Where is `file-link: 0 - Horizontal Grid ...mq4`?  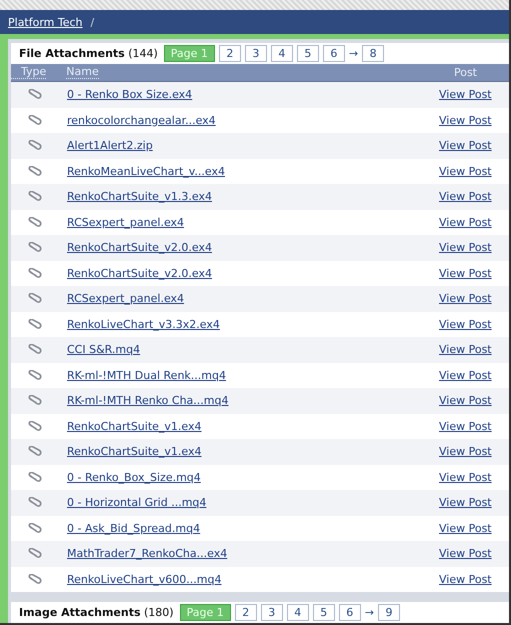
file-link: 0 - Horizontal Grid ...mq4 is located at coordinates (136, 503).